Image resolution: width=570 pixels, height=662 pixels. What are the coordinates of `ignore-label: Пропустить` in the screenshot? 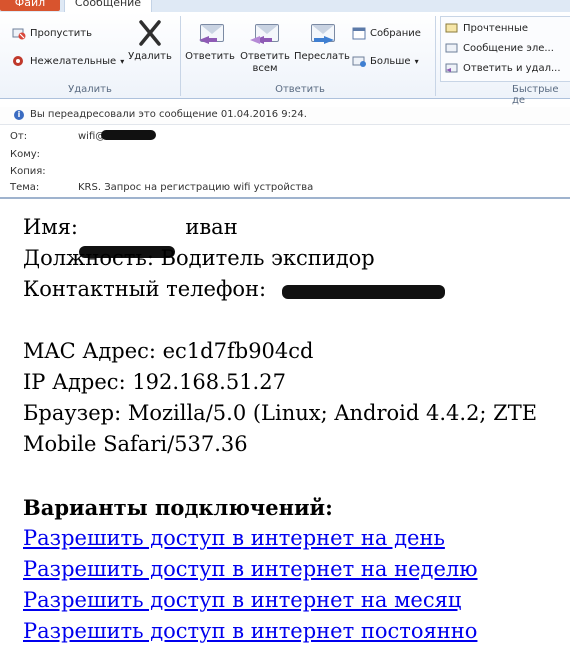 It's located at (61, 33).